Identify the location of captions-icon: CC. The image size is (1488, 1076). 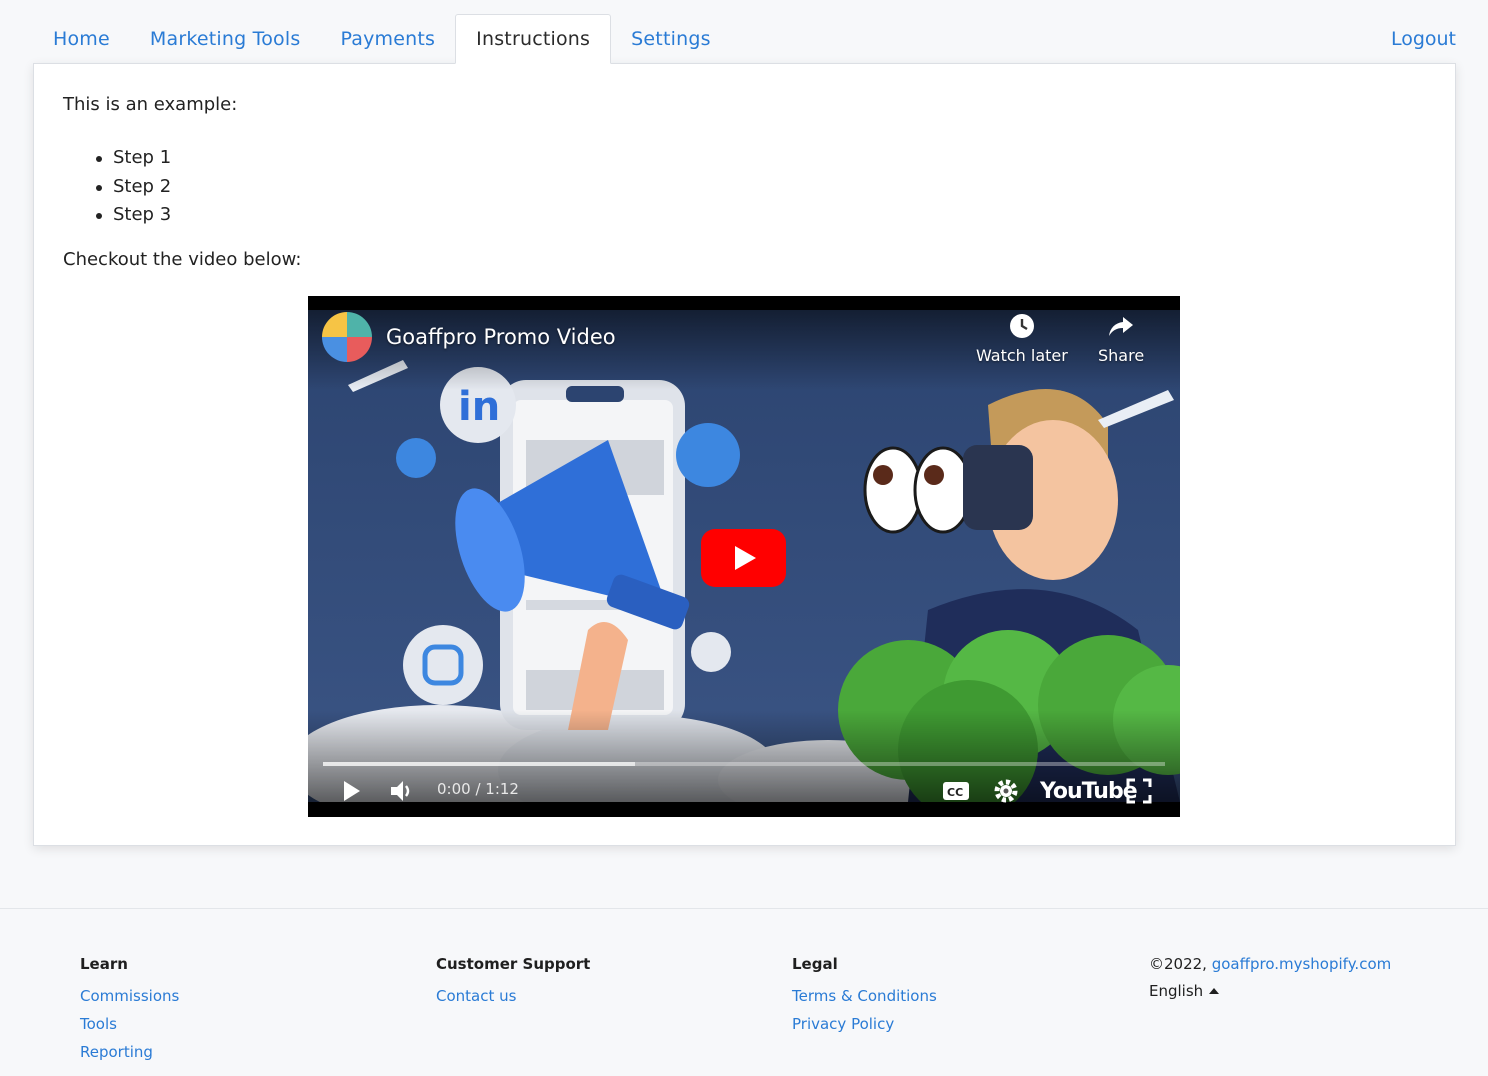
(956, 791).